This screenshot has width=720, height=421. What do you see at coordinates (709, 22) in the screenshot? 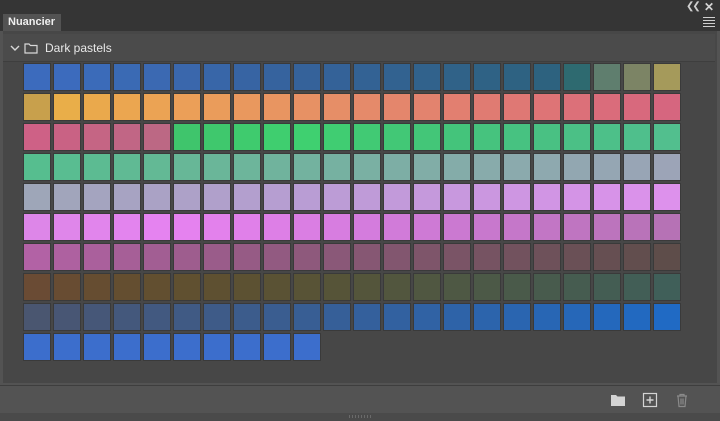
I see `hamburger-menu-icon` at bounding box center [709, 22].